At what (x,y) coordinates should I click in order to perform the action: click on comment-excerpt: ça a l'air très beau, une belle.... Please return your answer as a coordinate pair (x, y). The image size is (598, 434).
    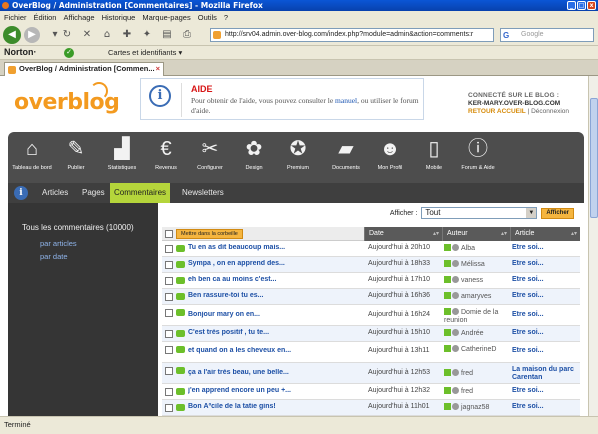
    Looking at the image, I should click on (277, 372).